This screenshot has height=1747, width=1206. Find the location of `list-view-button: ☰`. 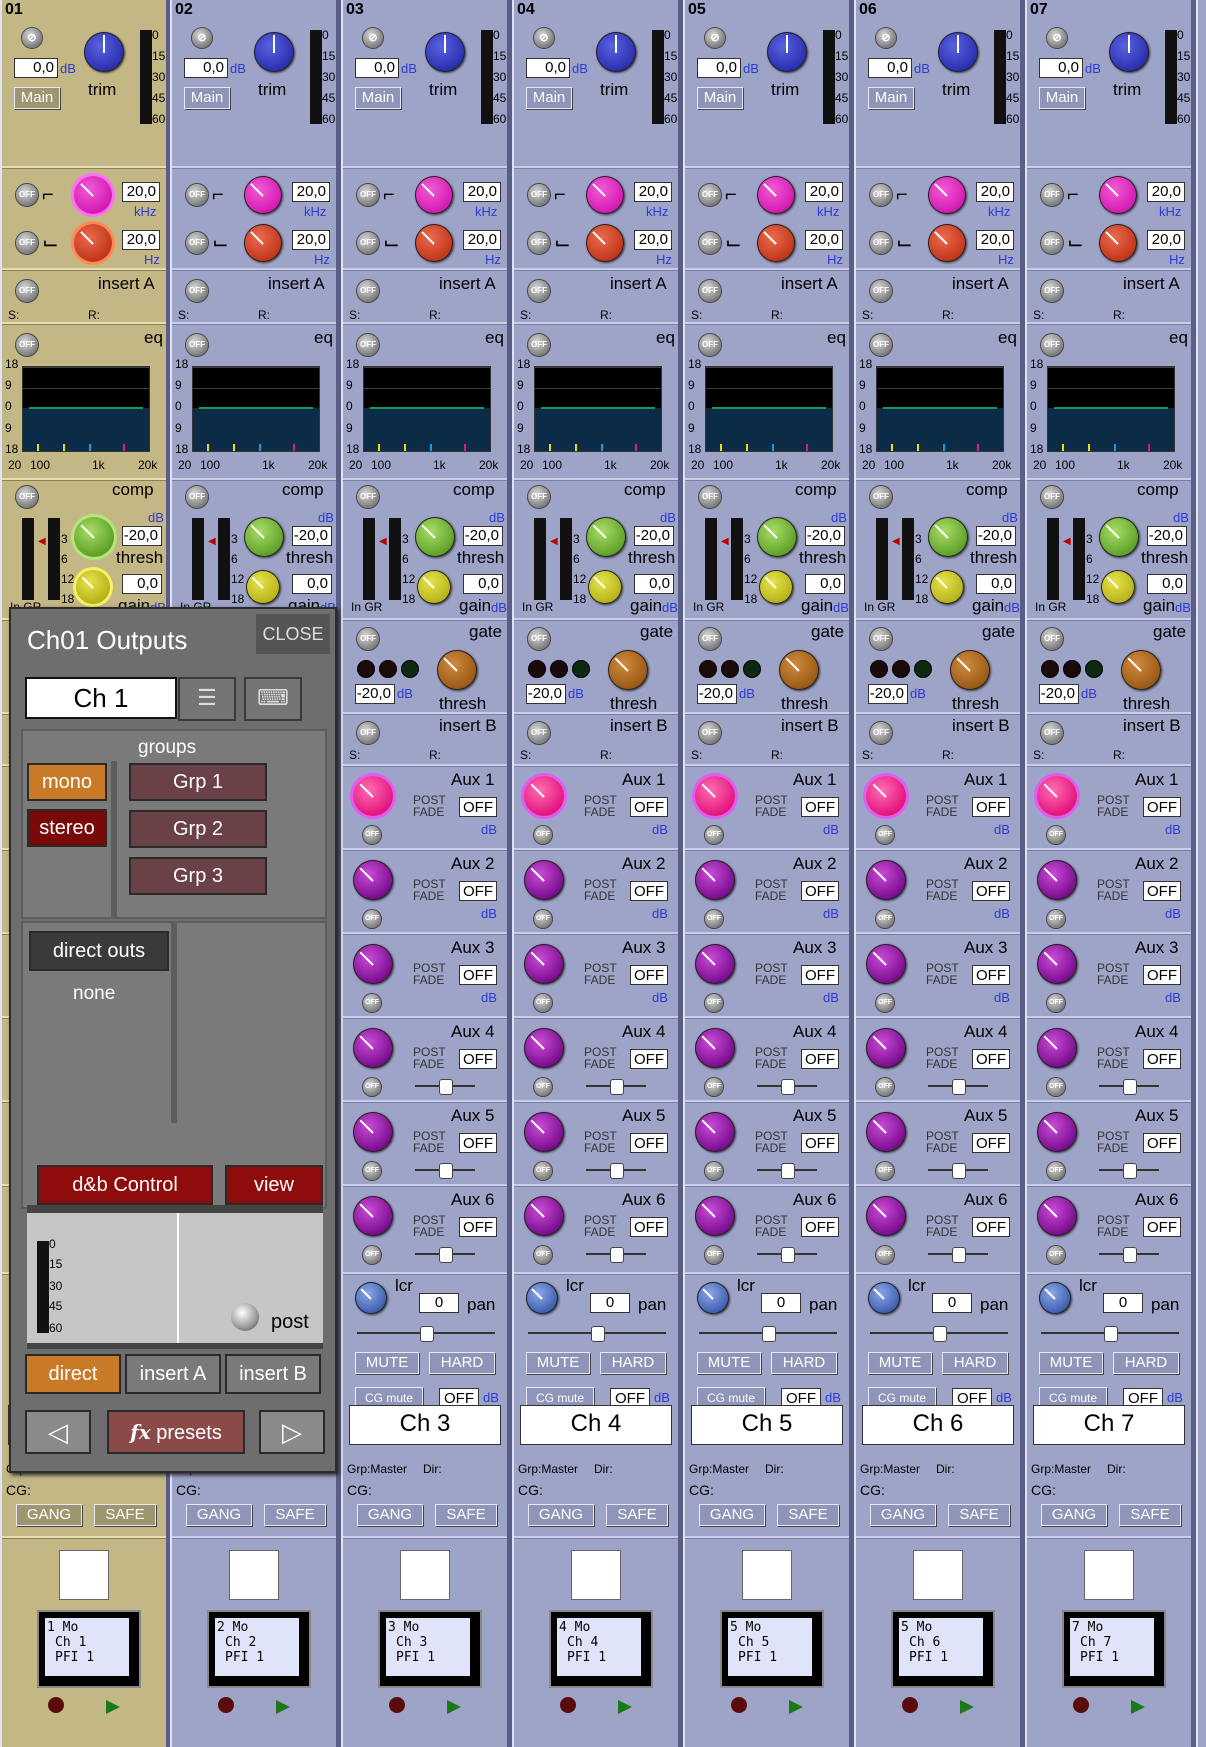

list-view-button: ☰ is located at coordinates (207, 699).